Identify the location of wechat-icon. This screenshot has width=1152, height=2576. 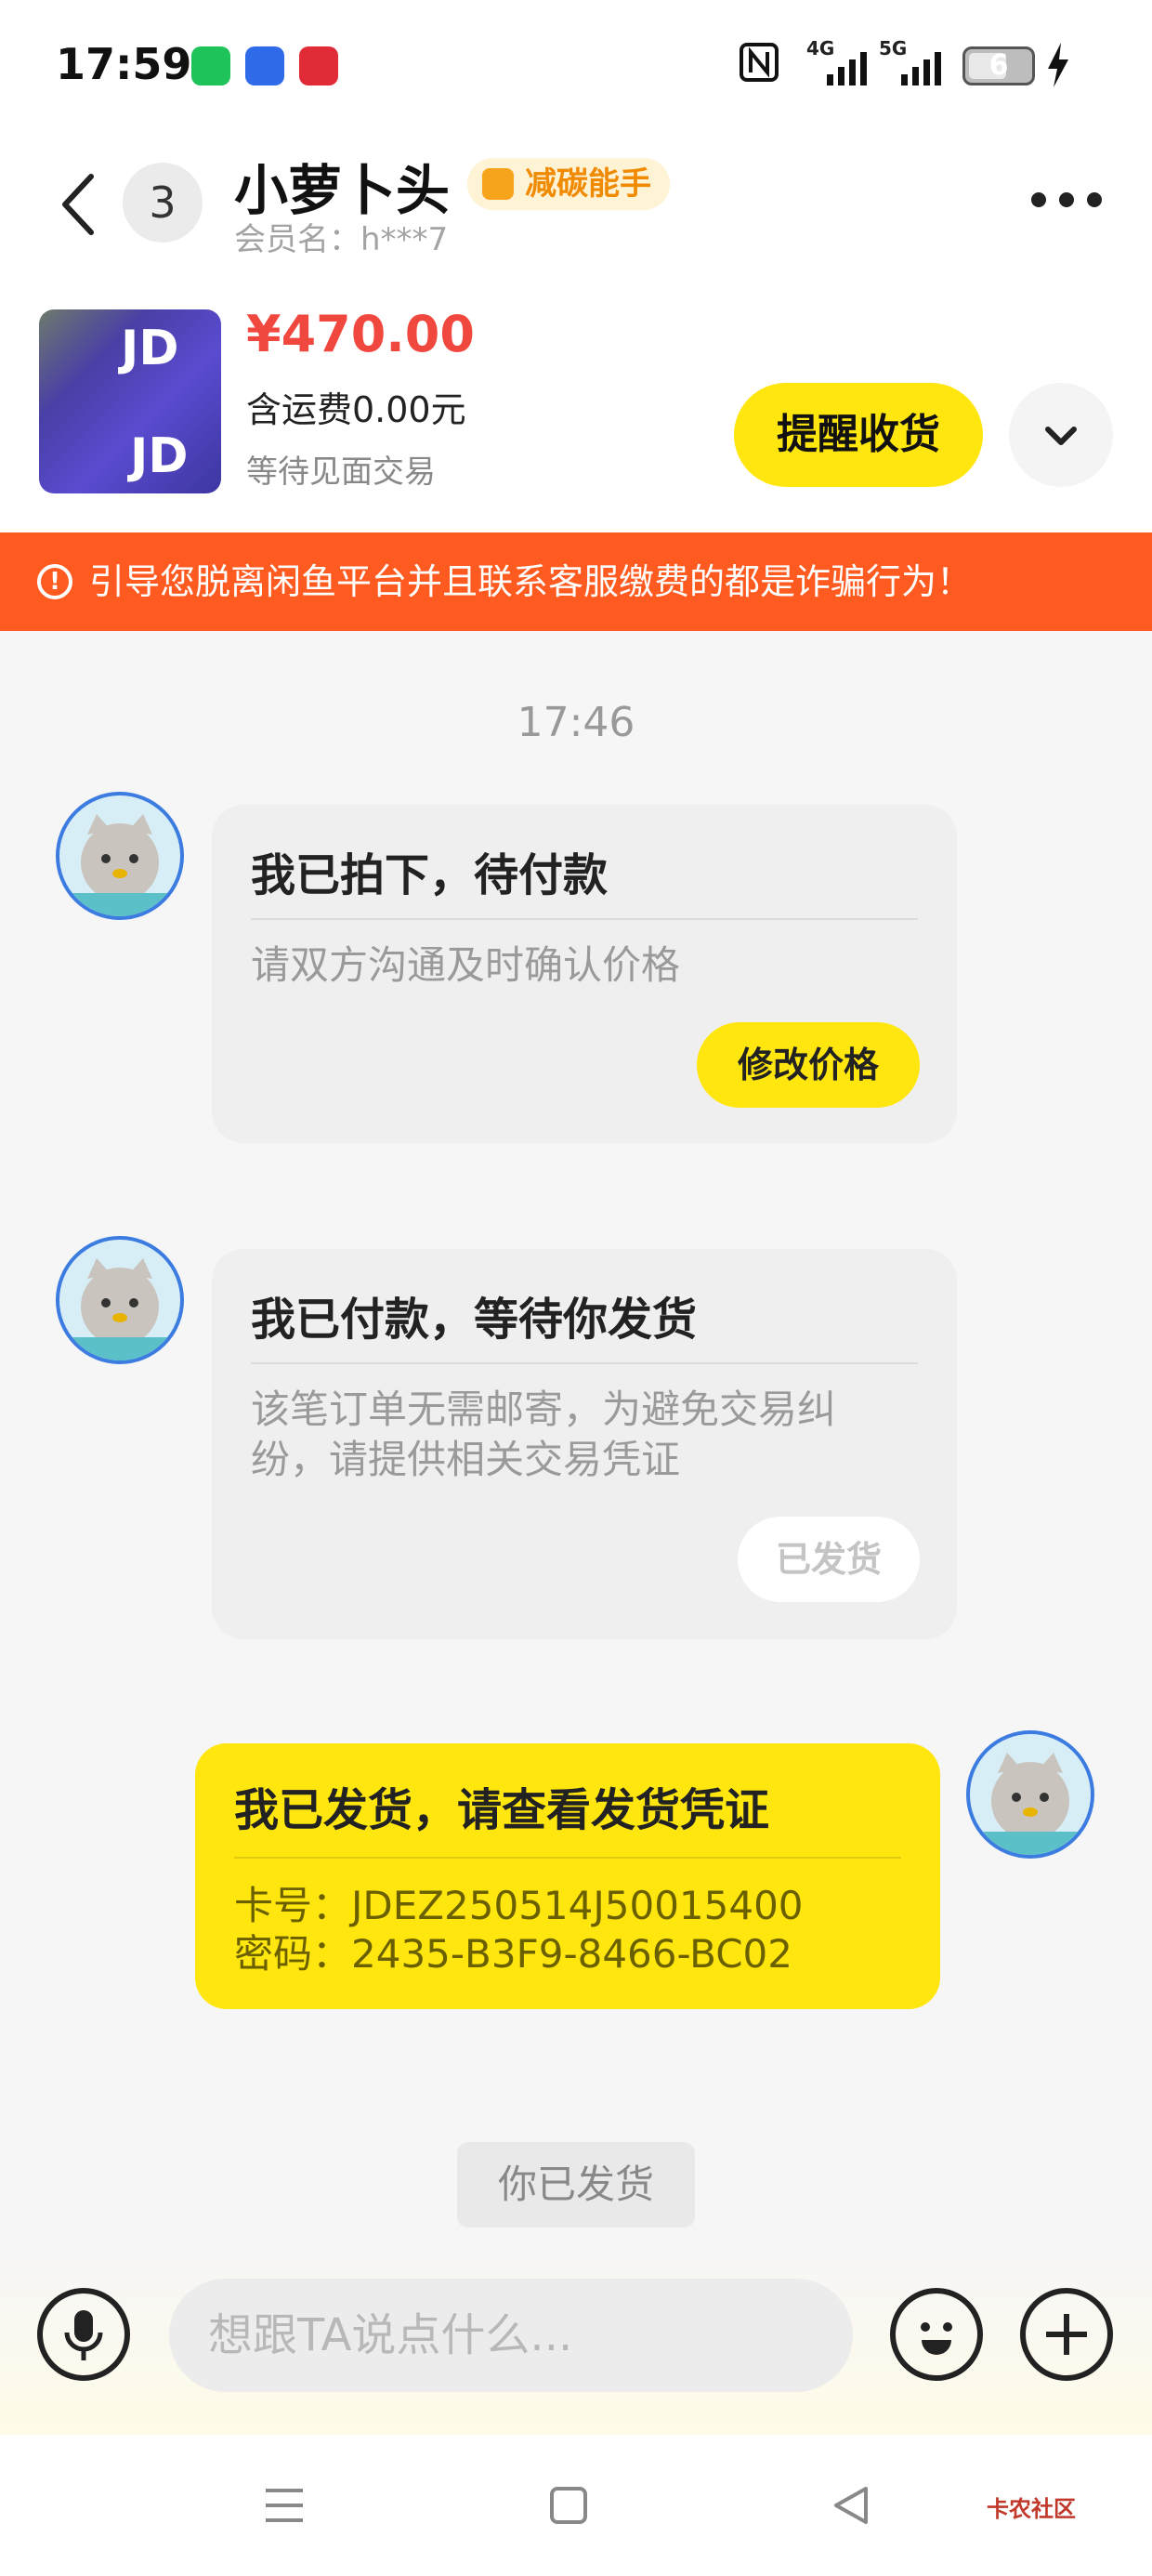
(210, 65).